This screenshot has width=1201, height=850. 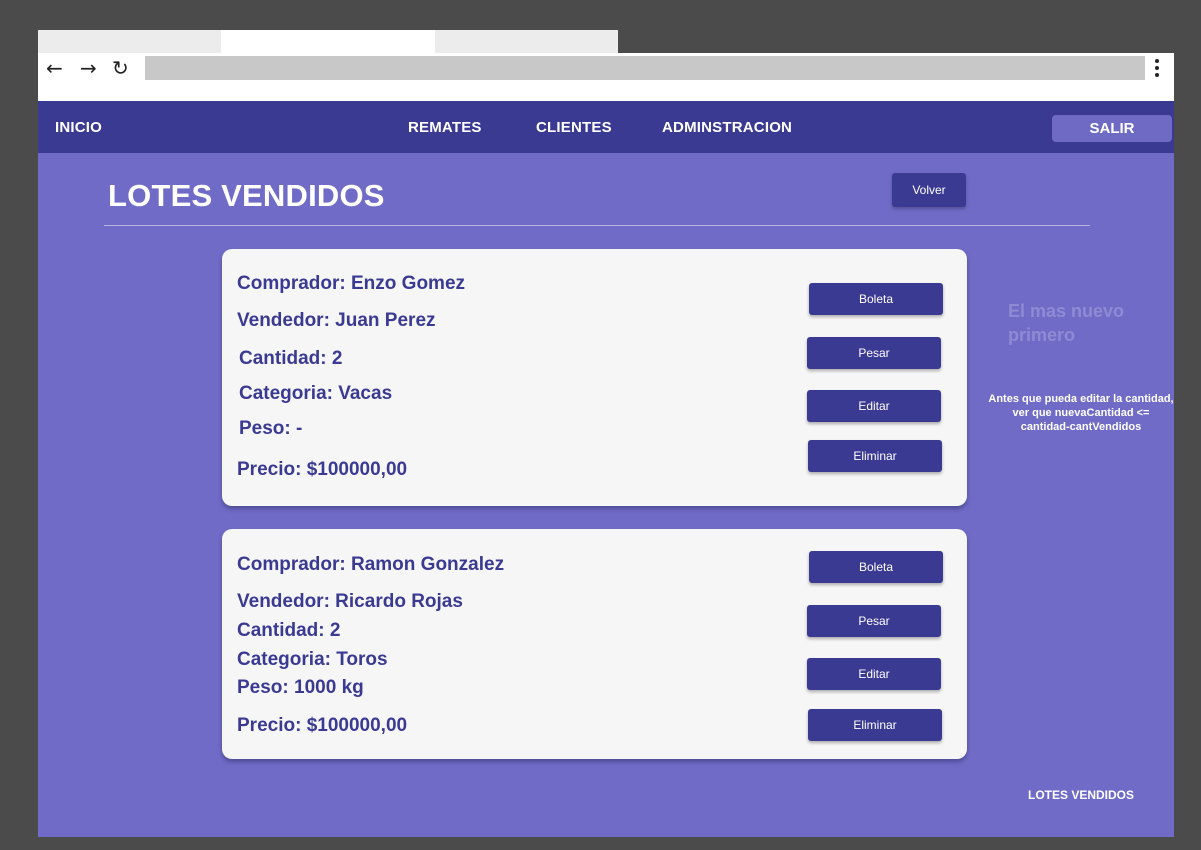 What do you see at coordinates (597, 225) in the screenshot?
I see `title-divider` at bounding box center [597, 225].